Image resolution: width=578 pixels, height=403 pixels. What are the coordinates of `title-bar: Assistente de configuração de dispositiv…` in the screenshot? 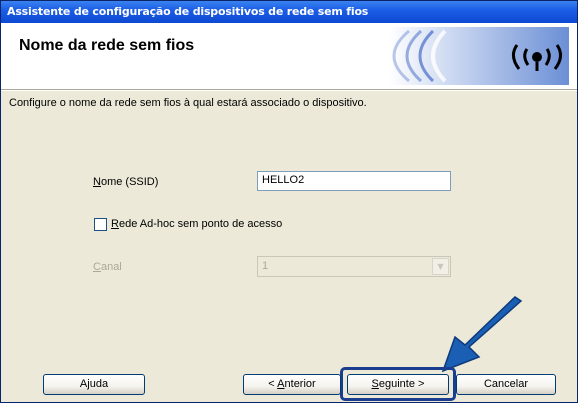 It's located at (289, 12).